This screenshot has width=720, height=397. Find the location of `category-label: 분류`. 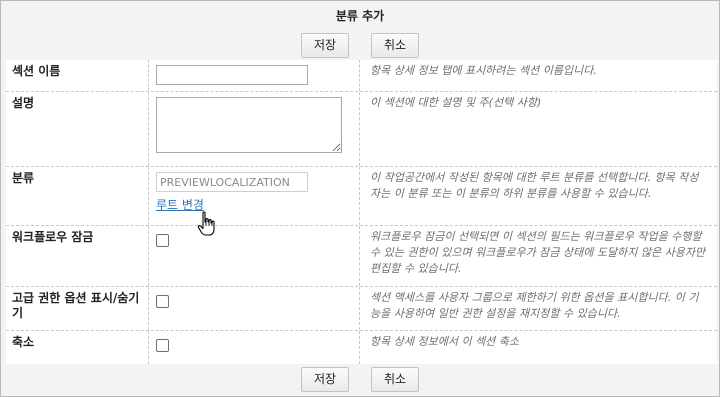

category-label: 분류 is located at coordinates (23, 178).